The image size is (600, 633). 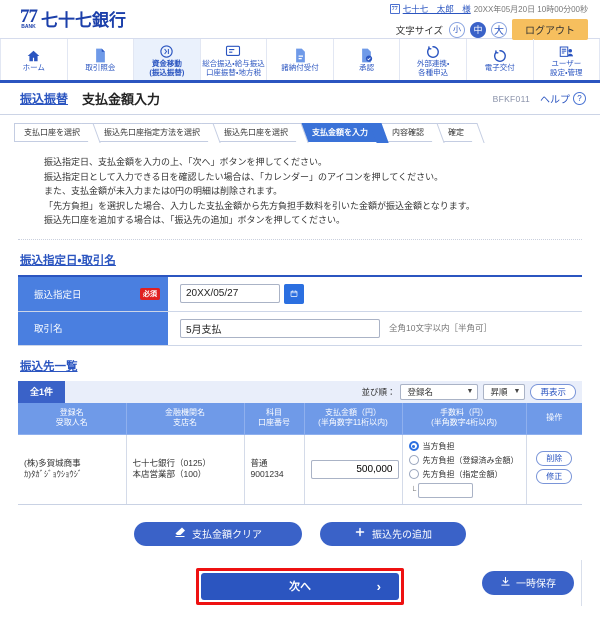 What do you see at coordinates (230, 293) in the screenshot?
I see `transfer-date-input` at bounding box center [230, 293].